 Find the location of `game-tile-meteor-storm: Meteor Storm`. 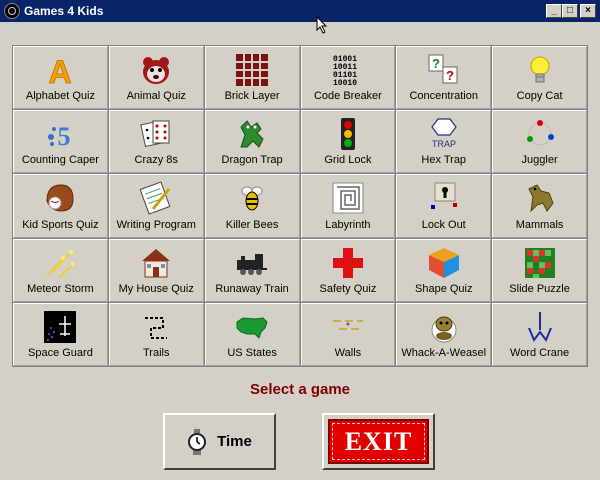

game-tile-meteor-storm: Meteor Storm is located at coordinates (60, 270).